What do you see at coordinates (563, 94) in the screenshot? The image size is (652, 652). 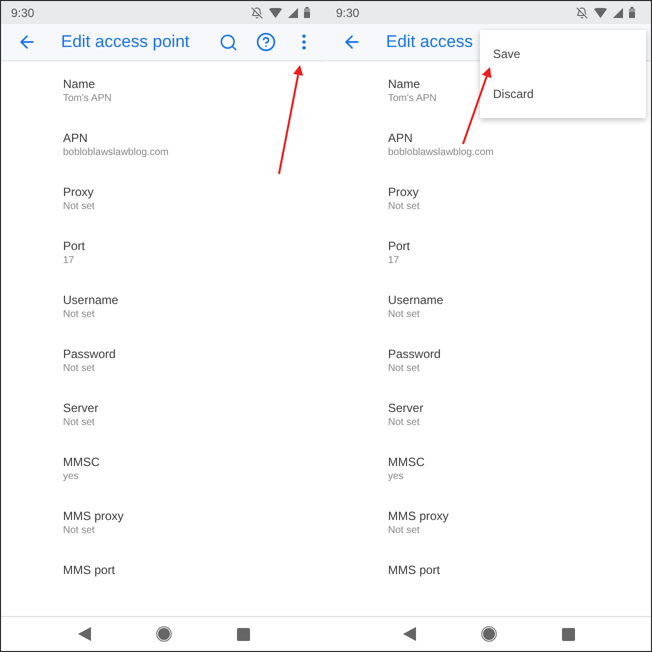 I see `menu-item: Discard` at bounding box center [563, 94].